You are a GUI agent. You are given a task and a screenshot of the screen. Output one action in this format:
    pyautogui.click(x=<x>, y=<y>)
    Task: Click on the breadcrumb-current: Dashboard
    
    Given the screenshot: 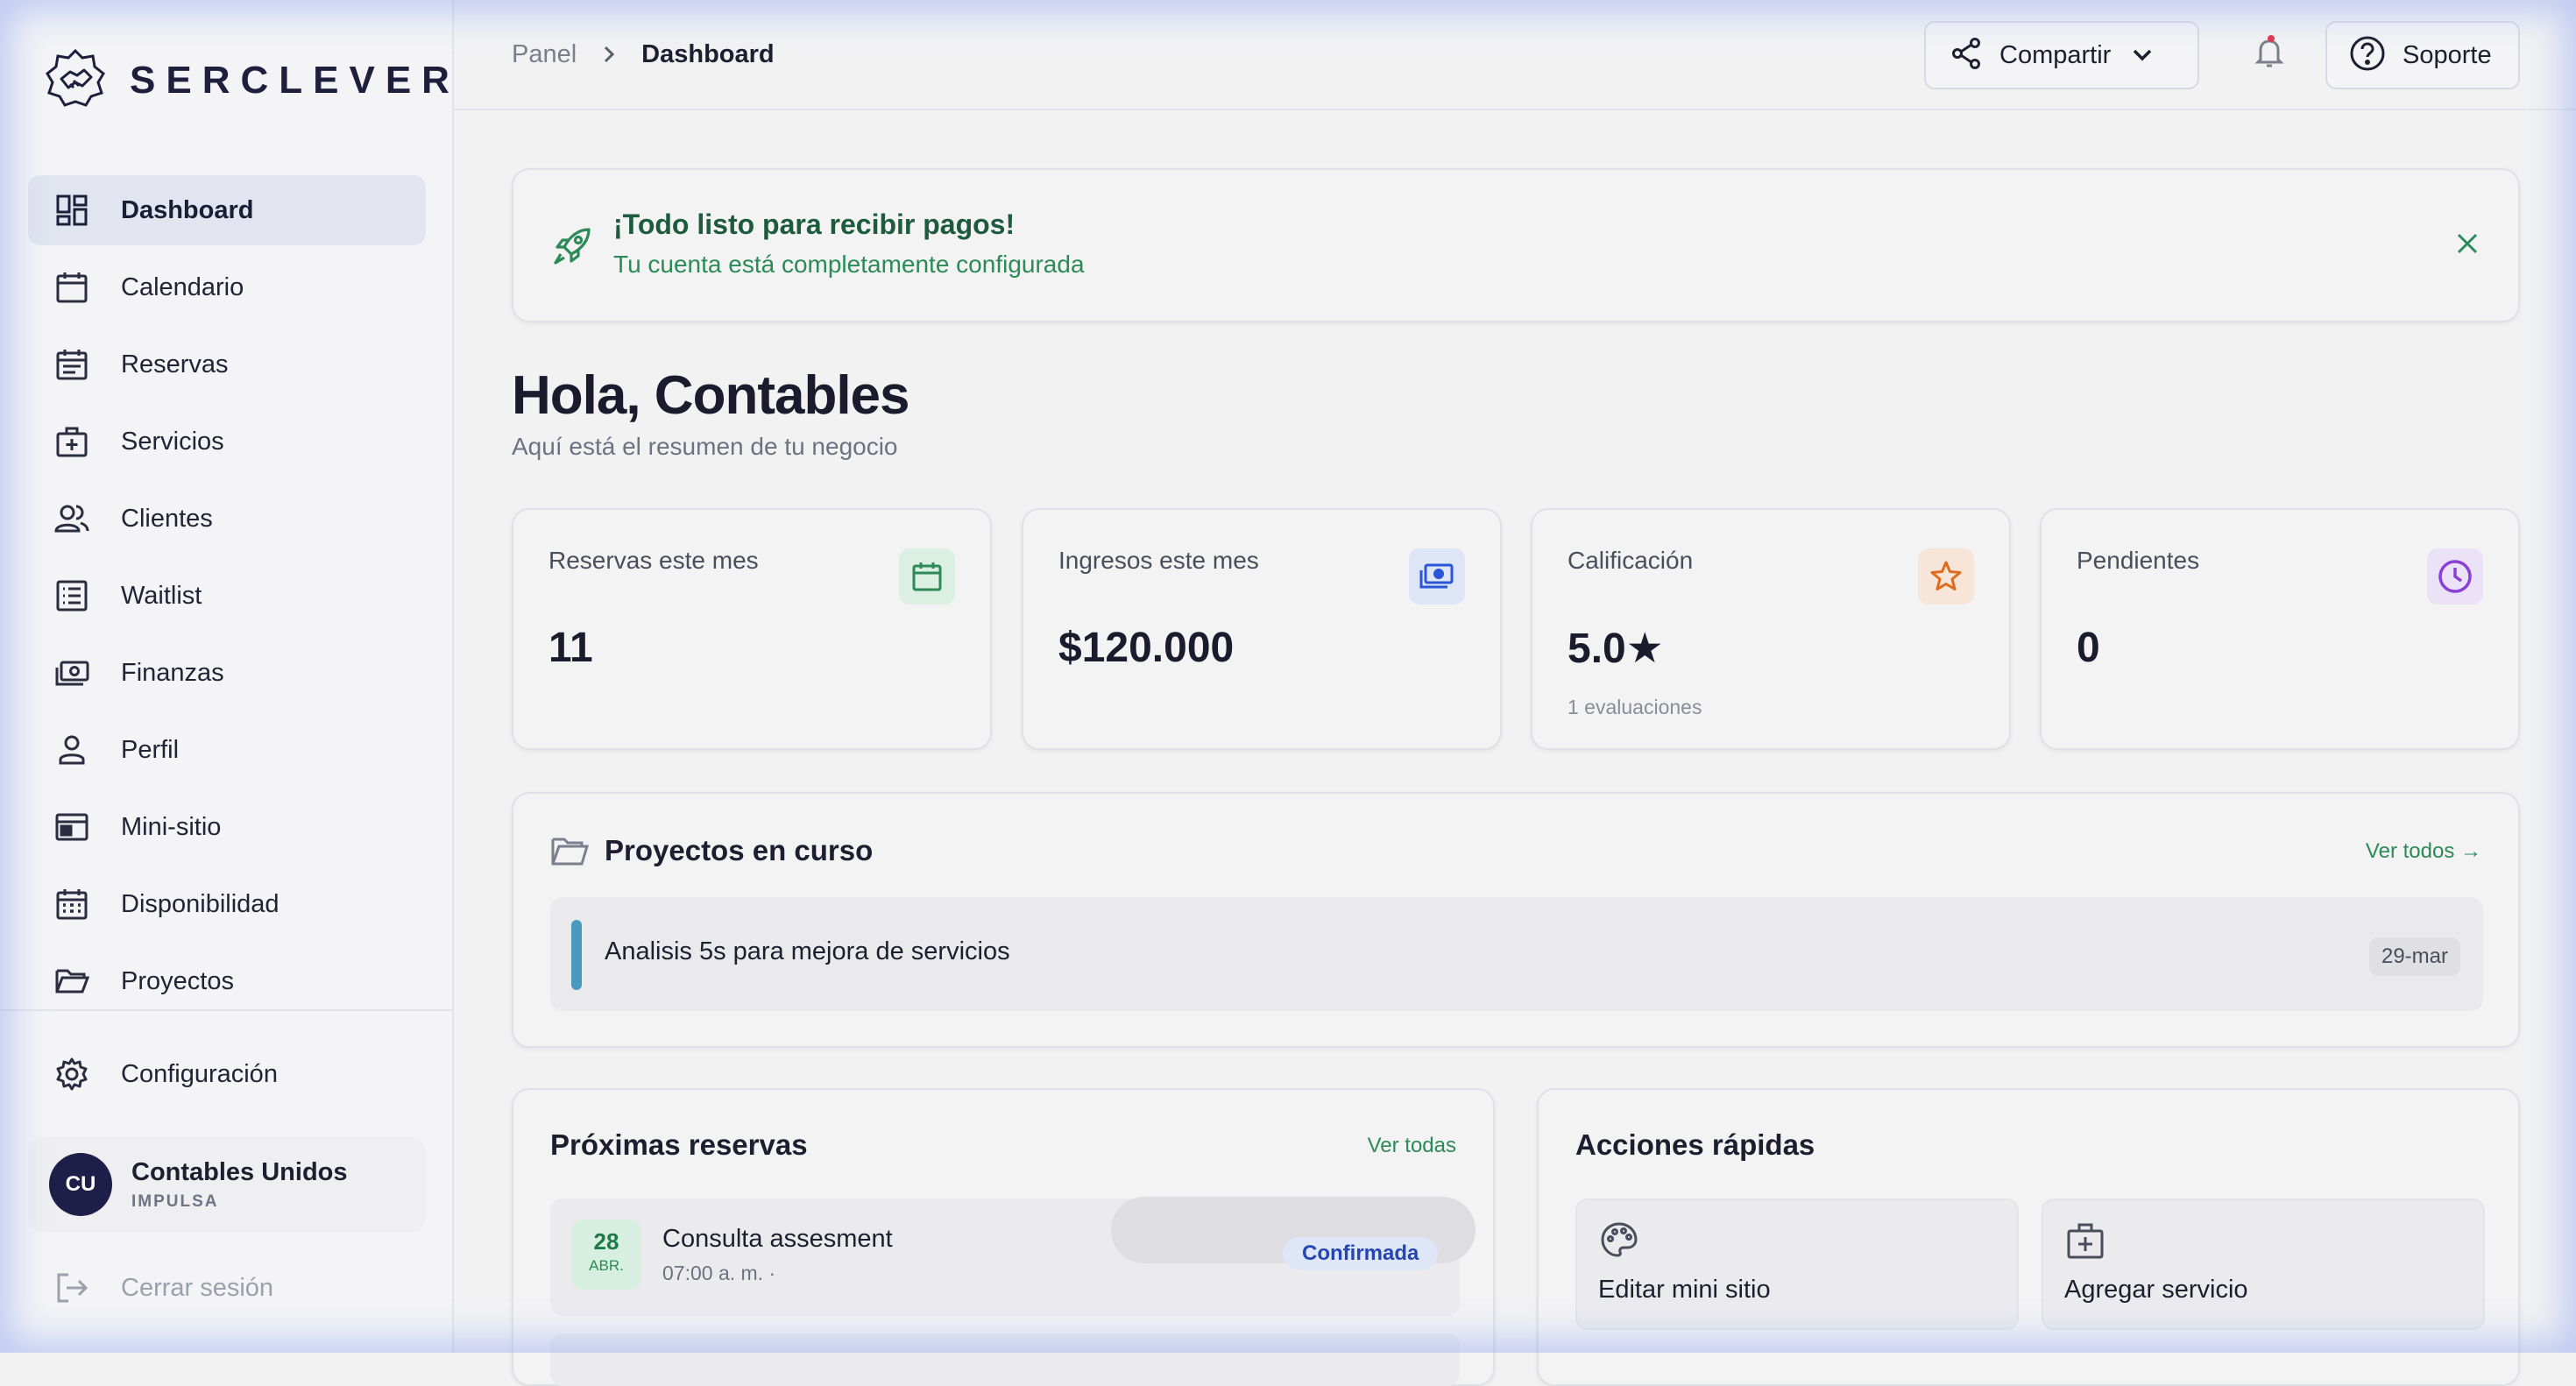 What is the action you would take?
    pyautogui.click(x=708, y=53)
    